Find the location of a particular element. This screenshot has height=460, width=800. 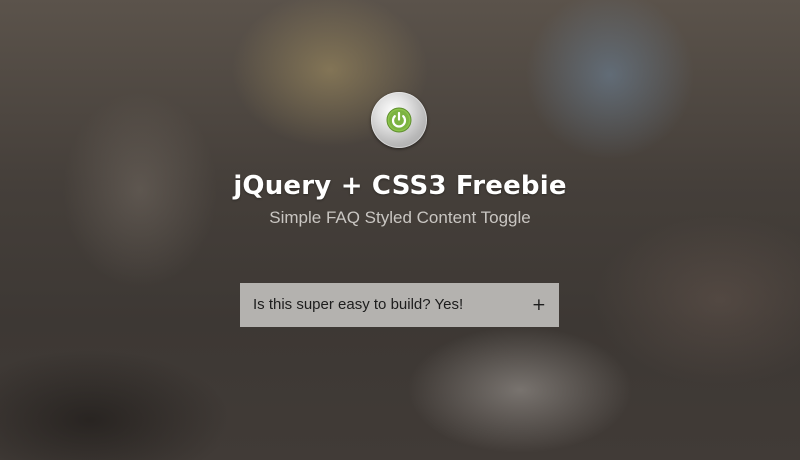

page-title: jQuery + CSS3 Freebie is located at coordinates (400, 186).